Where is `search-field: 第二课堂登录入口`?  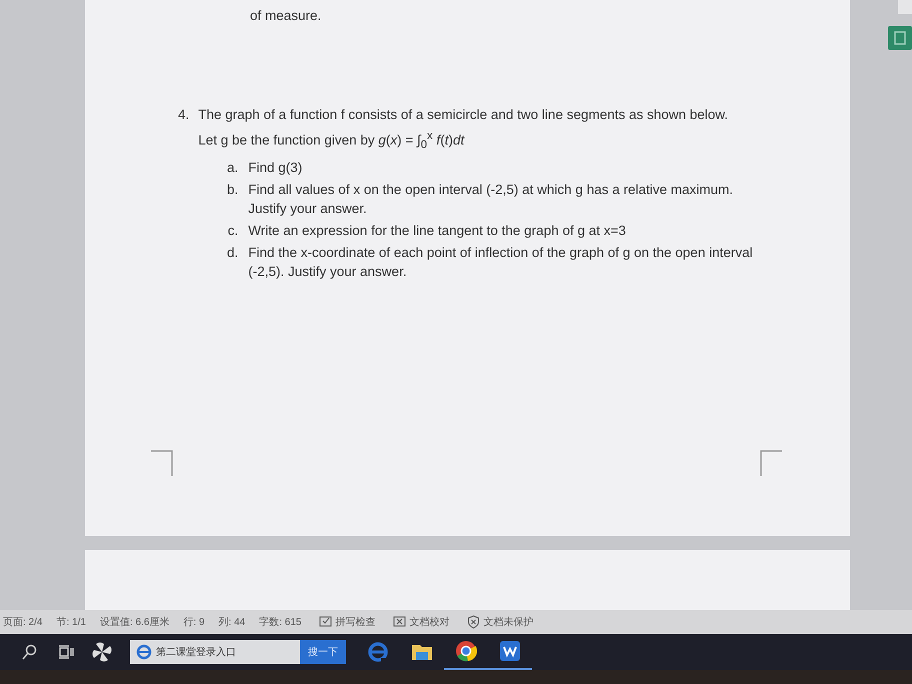 search-field: 第二课堂登录入口 is located at coordinates (215, 652).